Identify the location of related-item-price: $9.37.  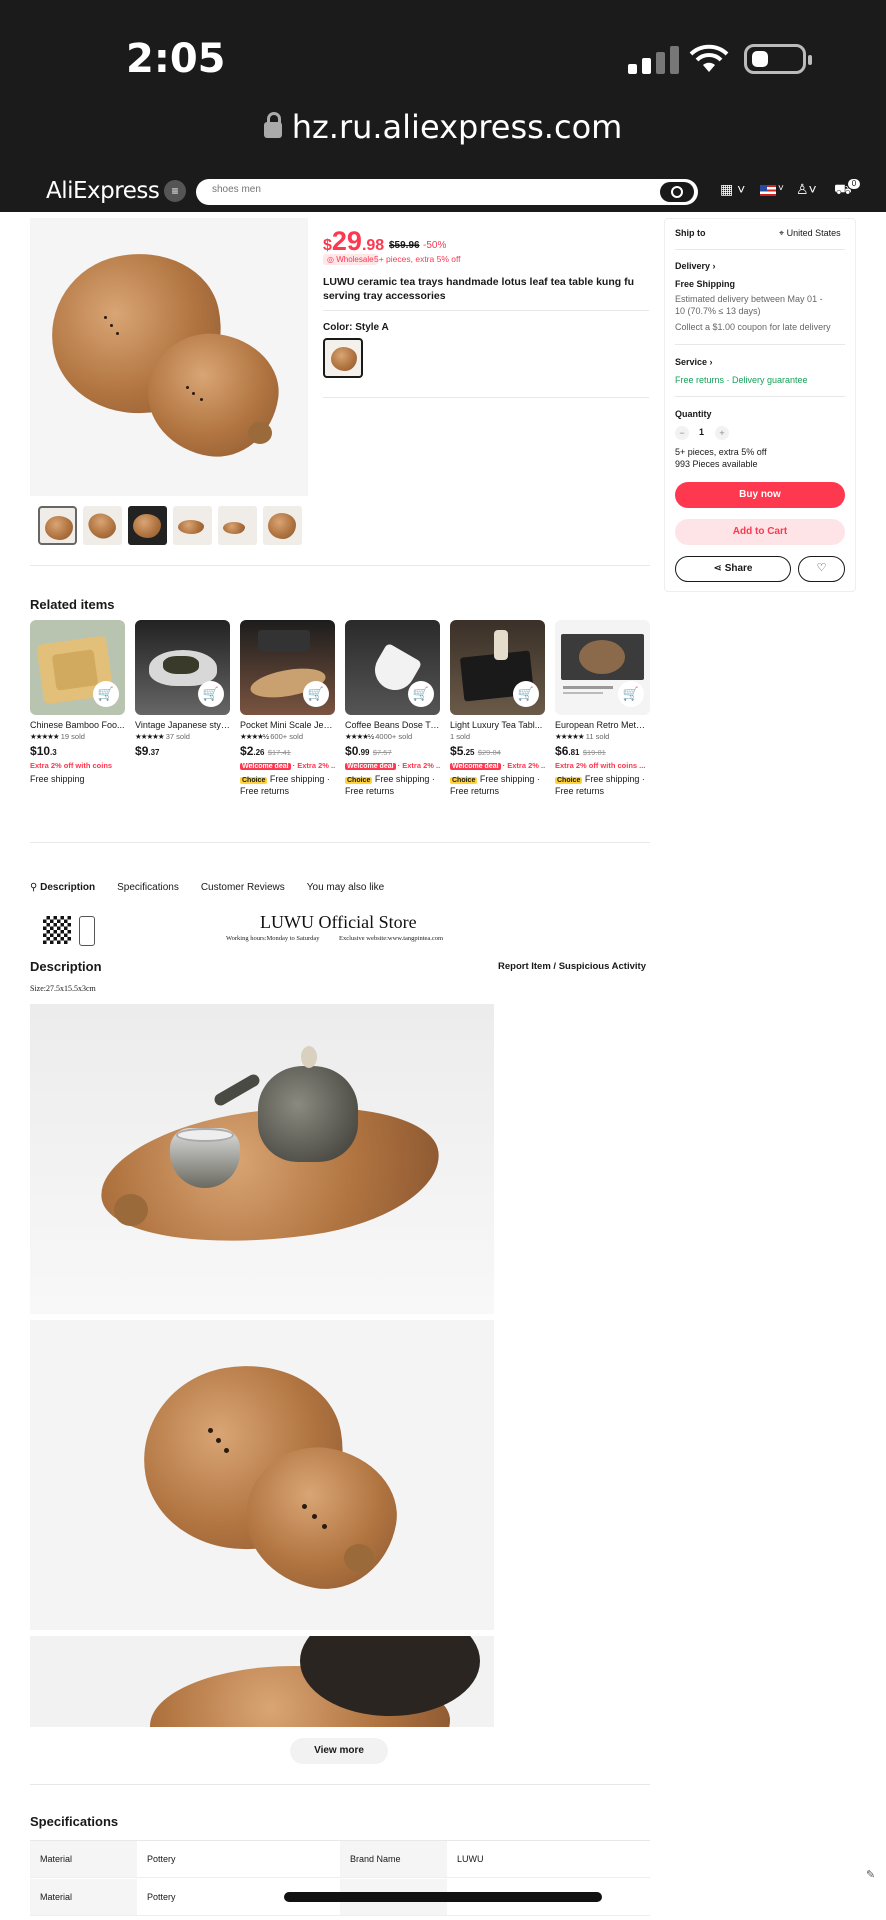
(147, 751).